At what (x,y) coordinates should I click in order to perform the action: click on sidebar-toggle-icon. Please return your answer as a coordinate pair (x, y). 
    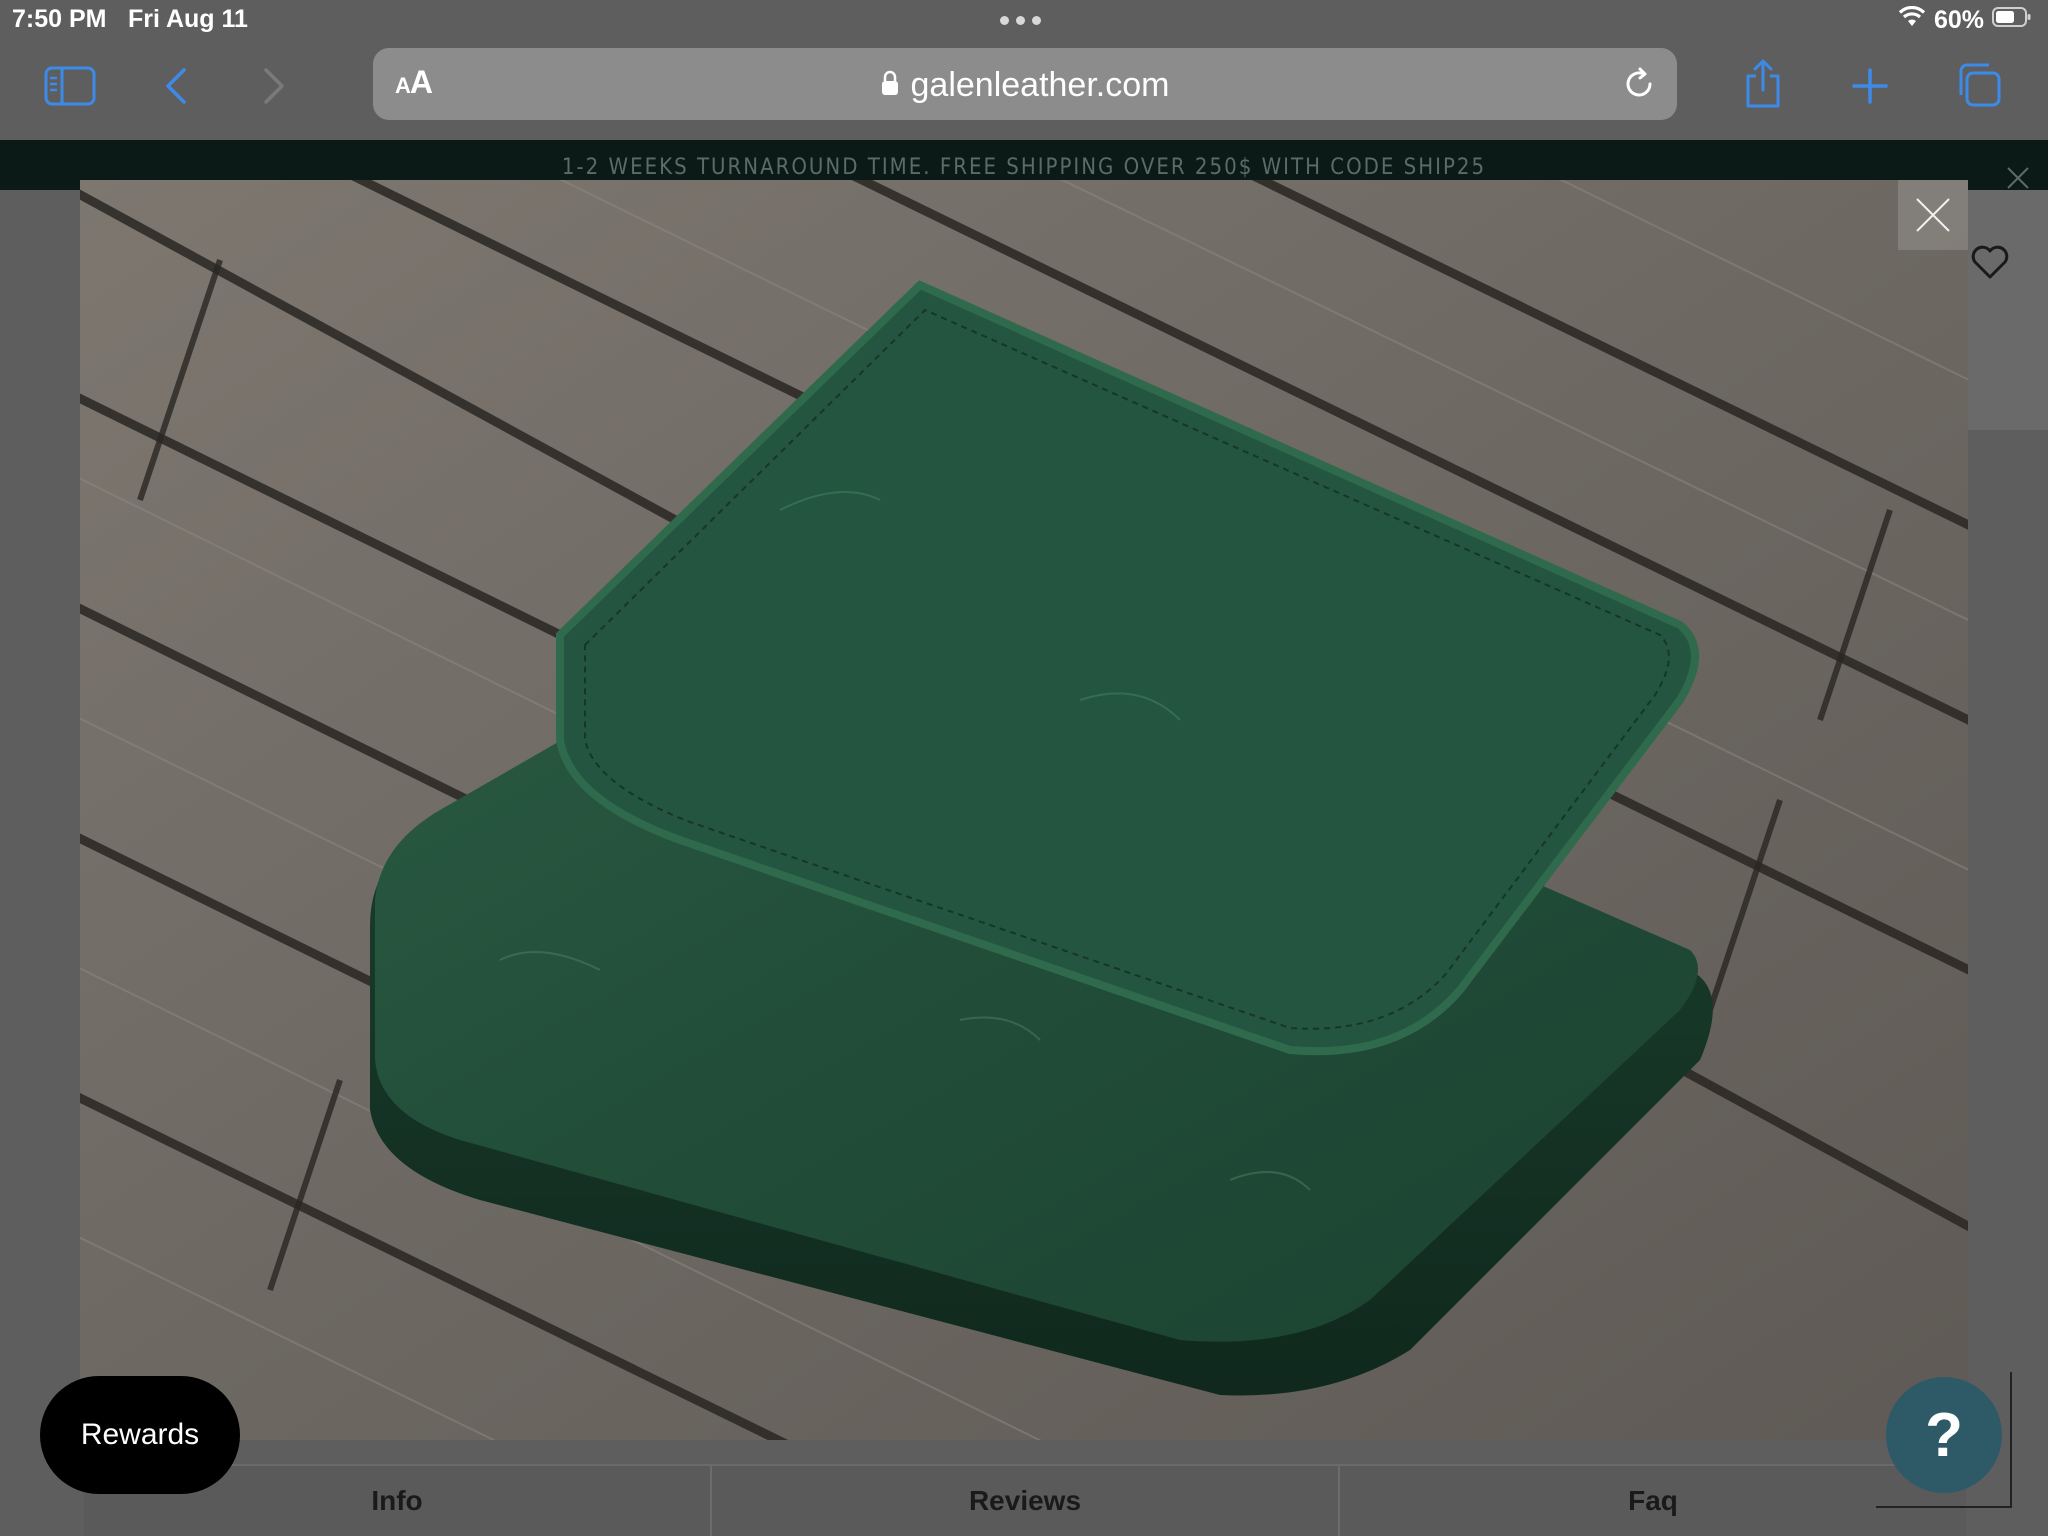
    Looking at the image, I should click on (70, 86).